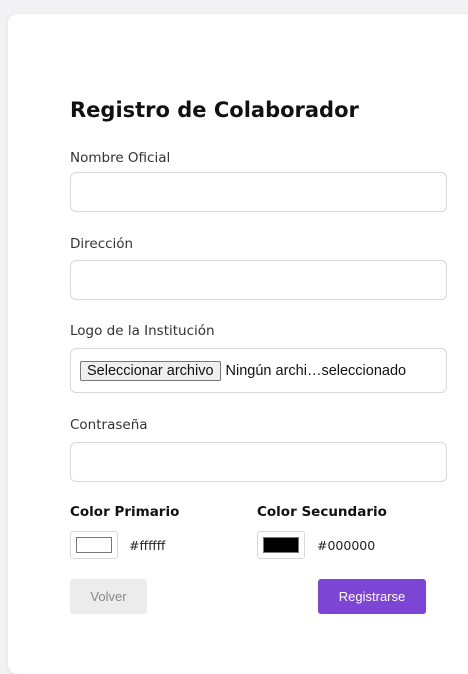  I want to click on address-input, so click(258, 280).